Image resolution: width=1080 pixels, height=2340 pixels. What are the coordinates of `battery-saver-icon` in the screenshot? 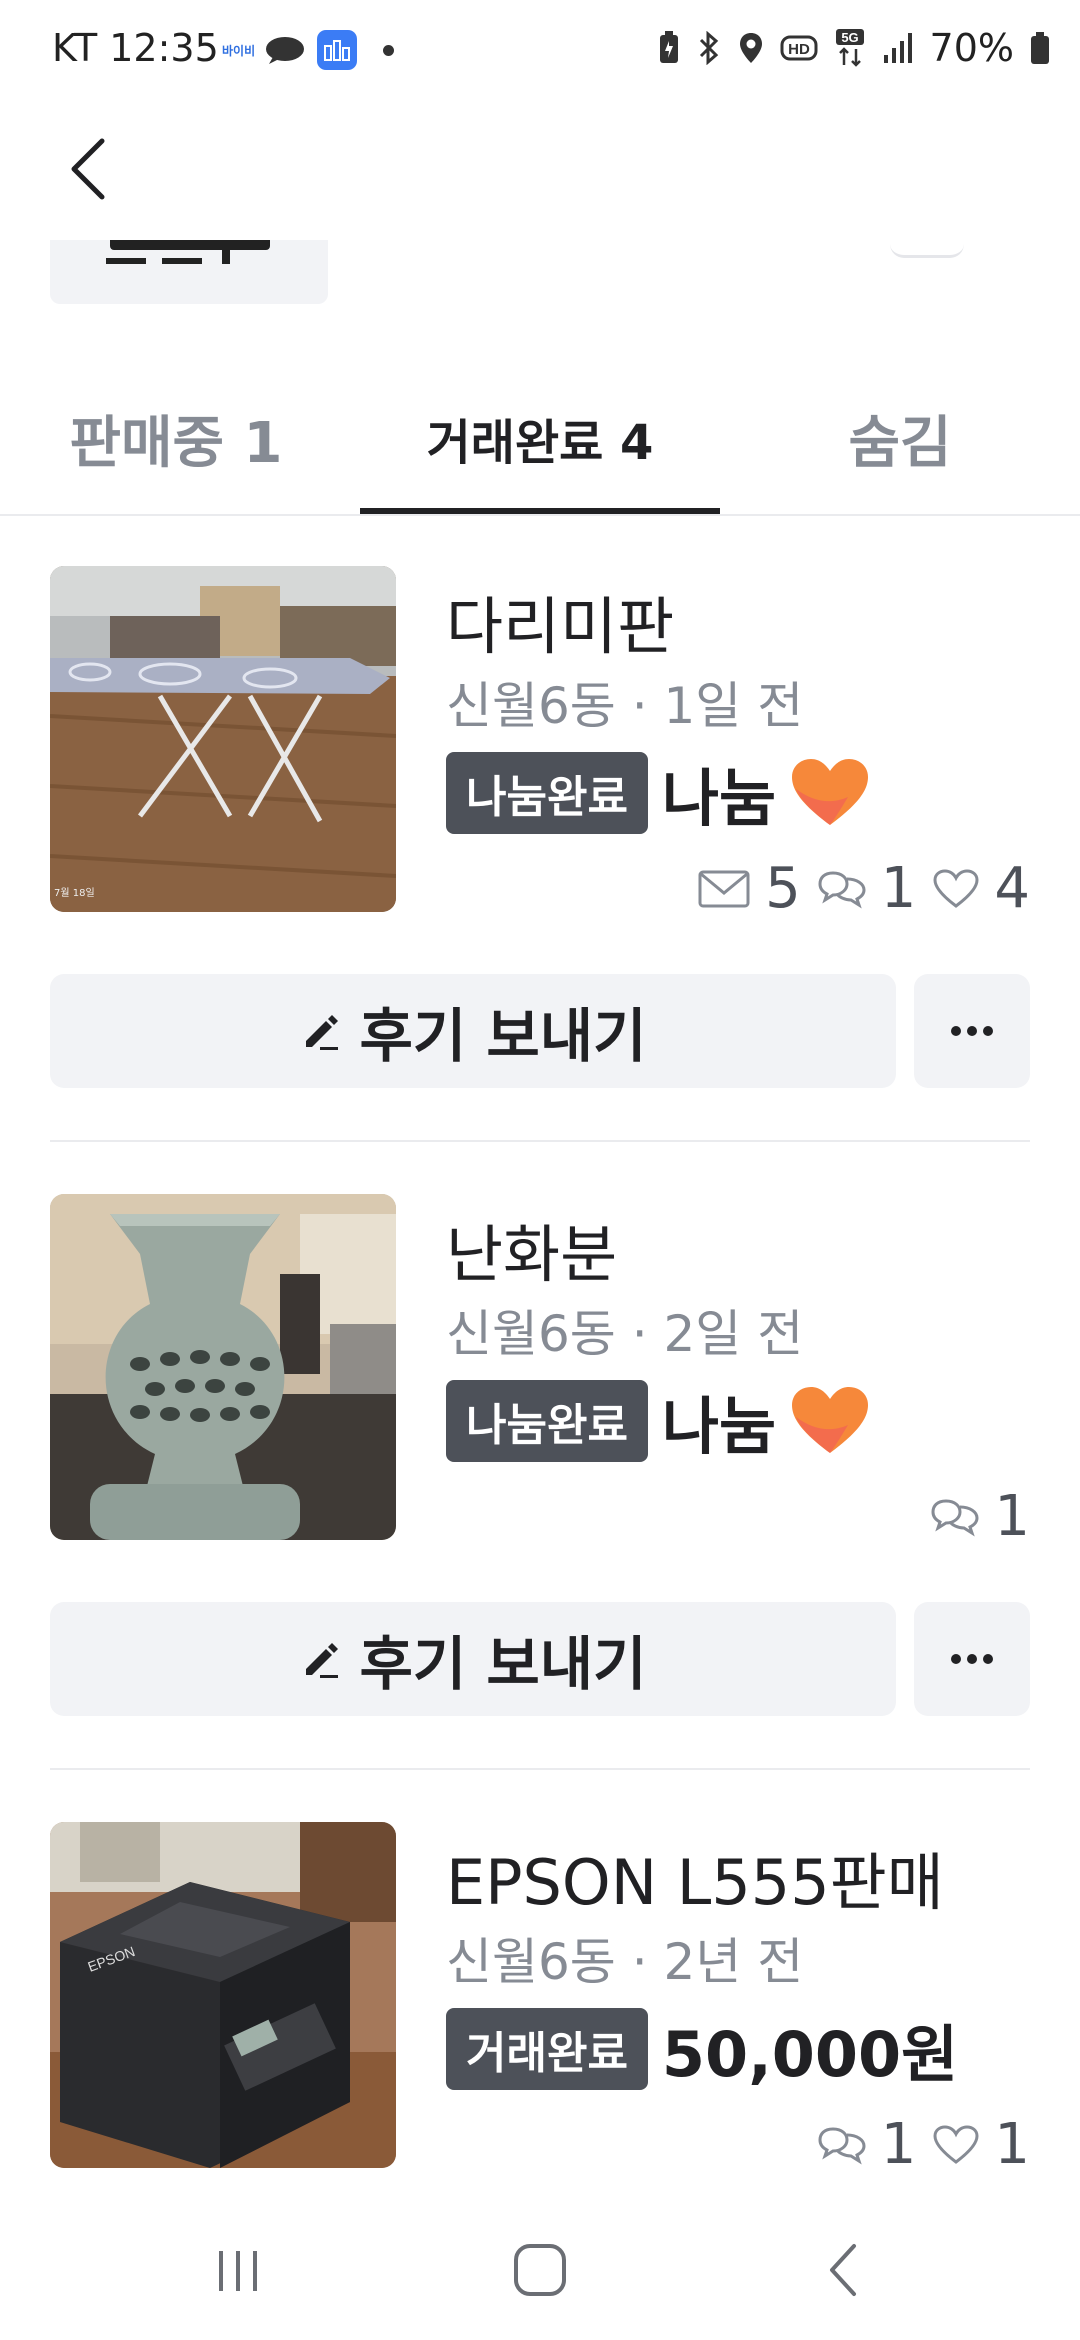 It's located at (668, 47).